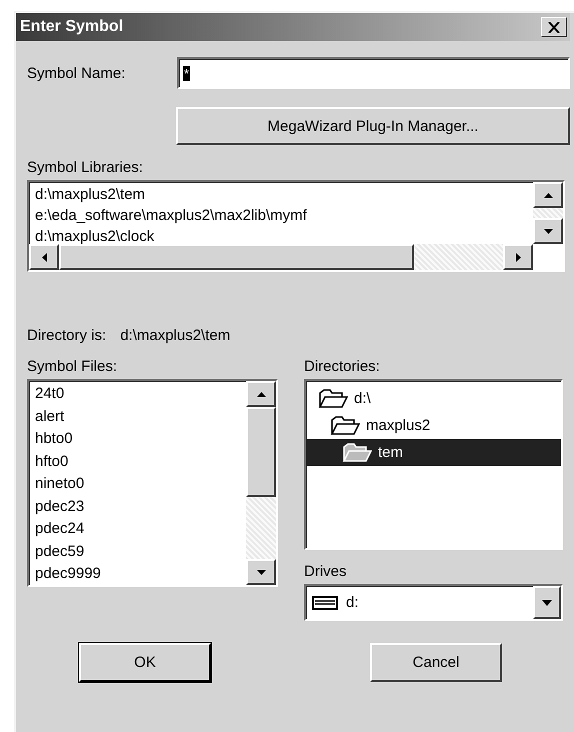  What do you see at coordinates (284, 235) in the screenshot?
I see `library-item: d:\maxplus2\clock` at bounding box center [284, 235].